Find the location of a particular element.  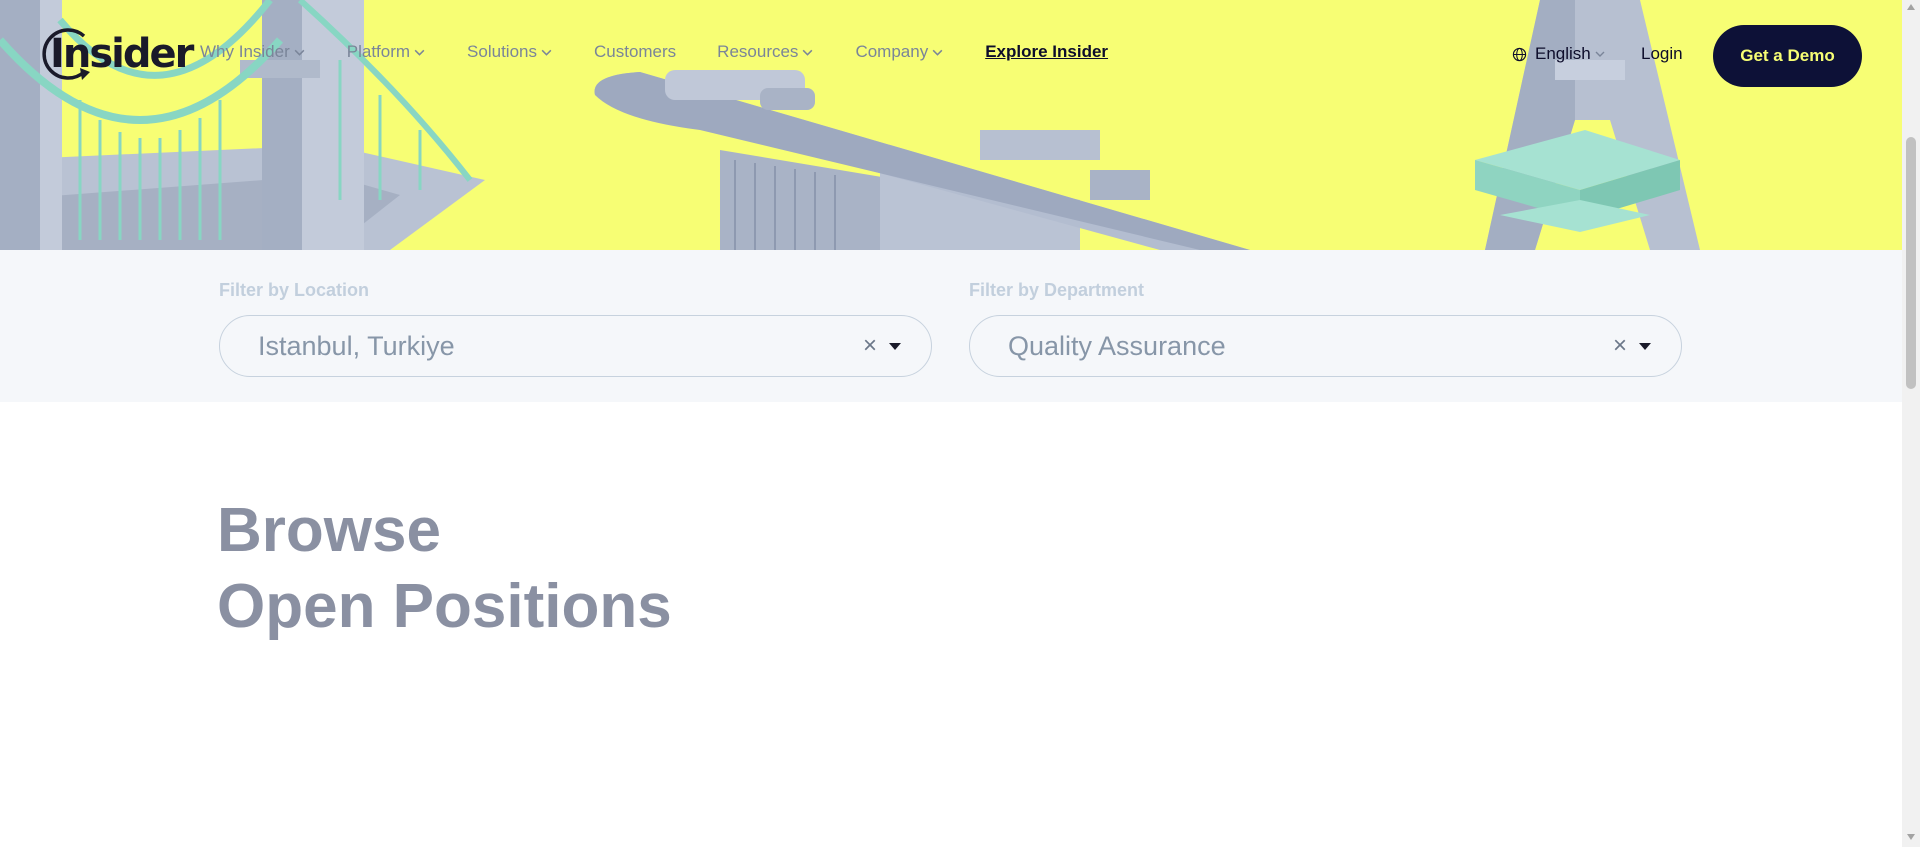

department-filter-value: Quality Assurance is located at coordinates (1117, 345).